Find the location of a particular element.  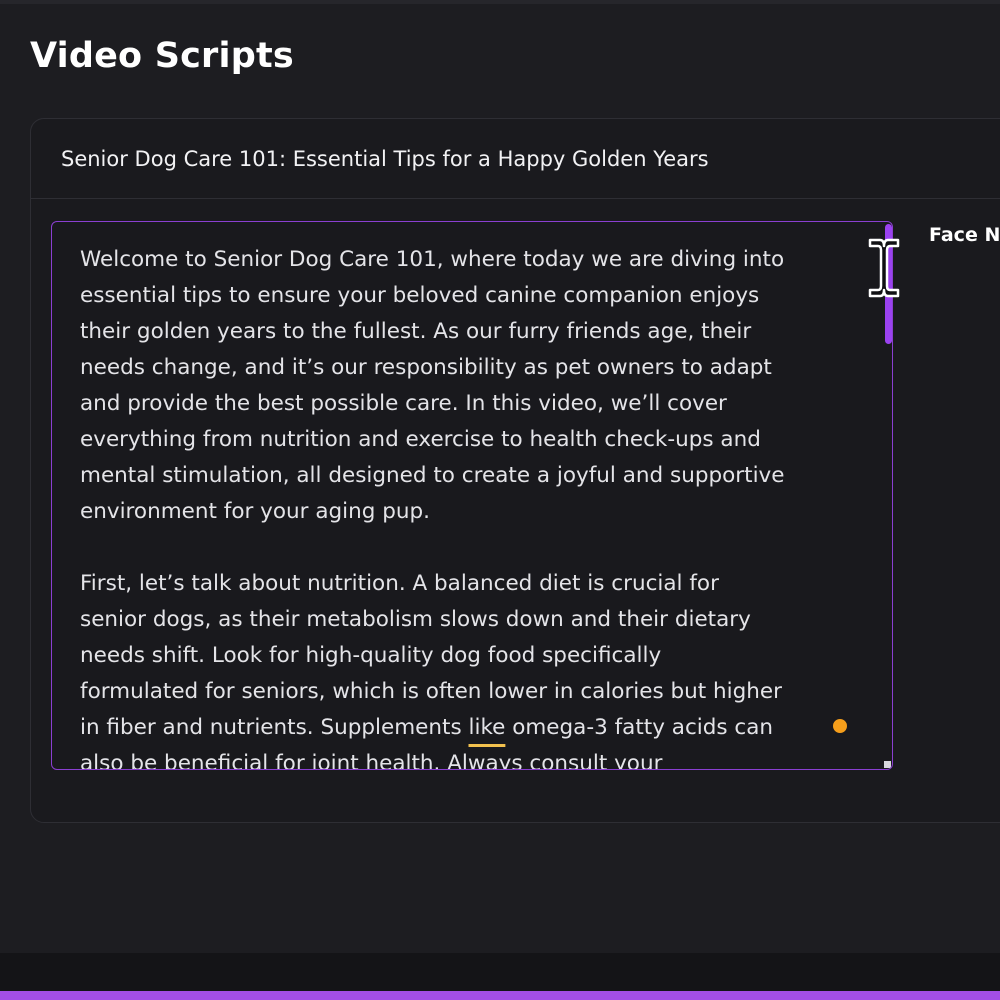

spellcheck-dot-icon is located at coordinates (840, 726).